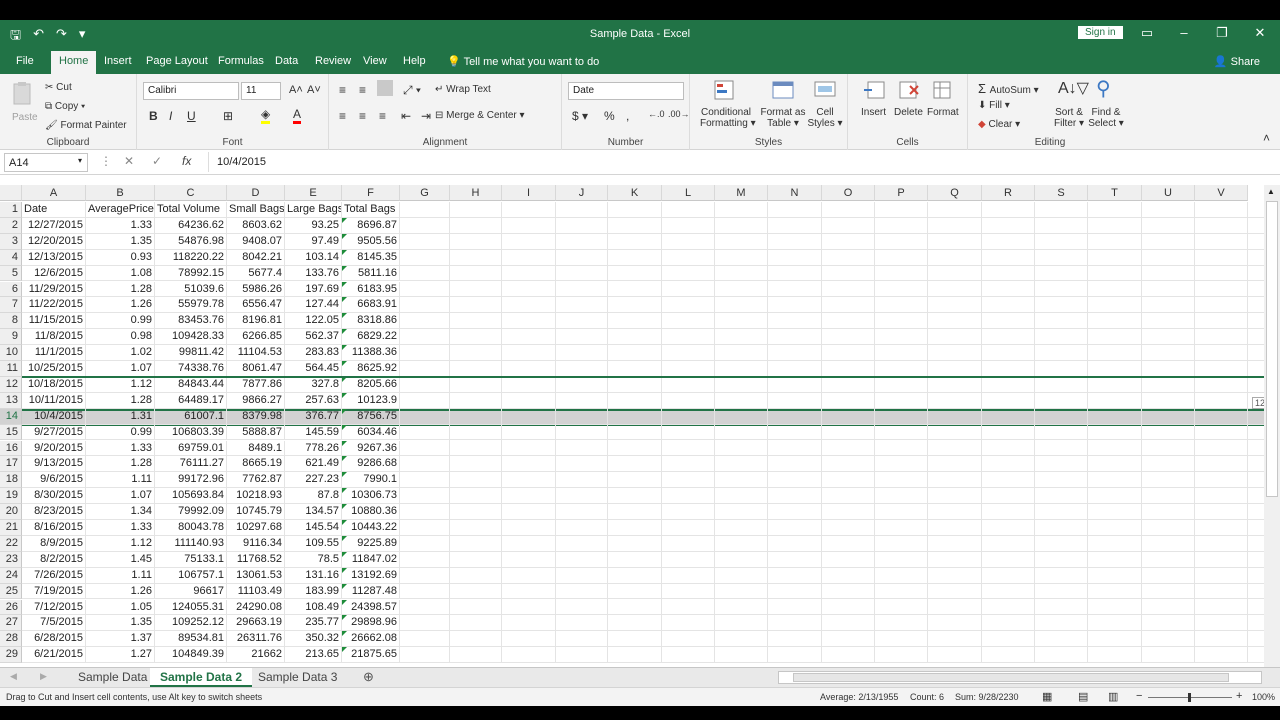 The height and width of the screenshot is (720, 1280). Describe the element at coordinates (11, 496) in the screenshot. I see `row-header: 19` at that location.